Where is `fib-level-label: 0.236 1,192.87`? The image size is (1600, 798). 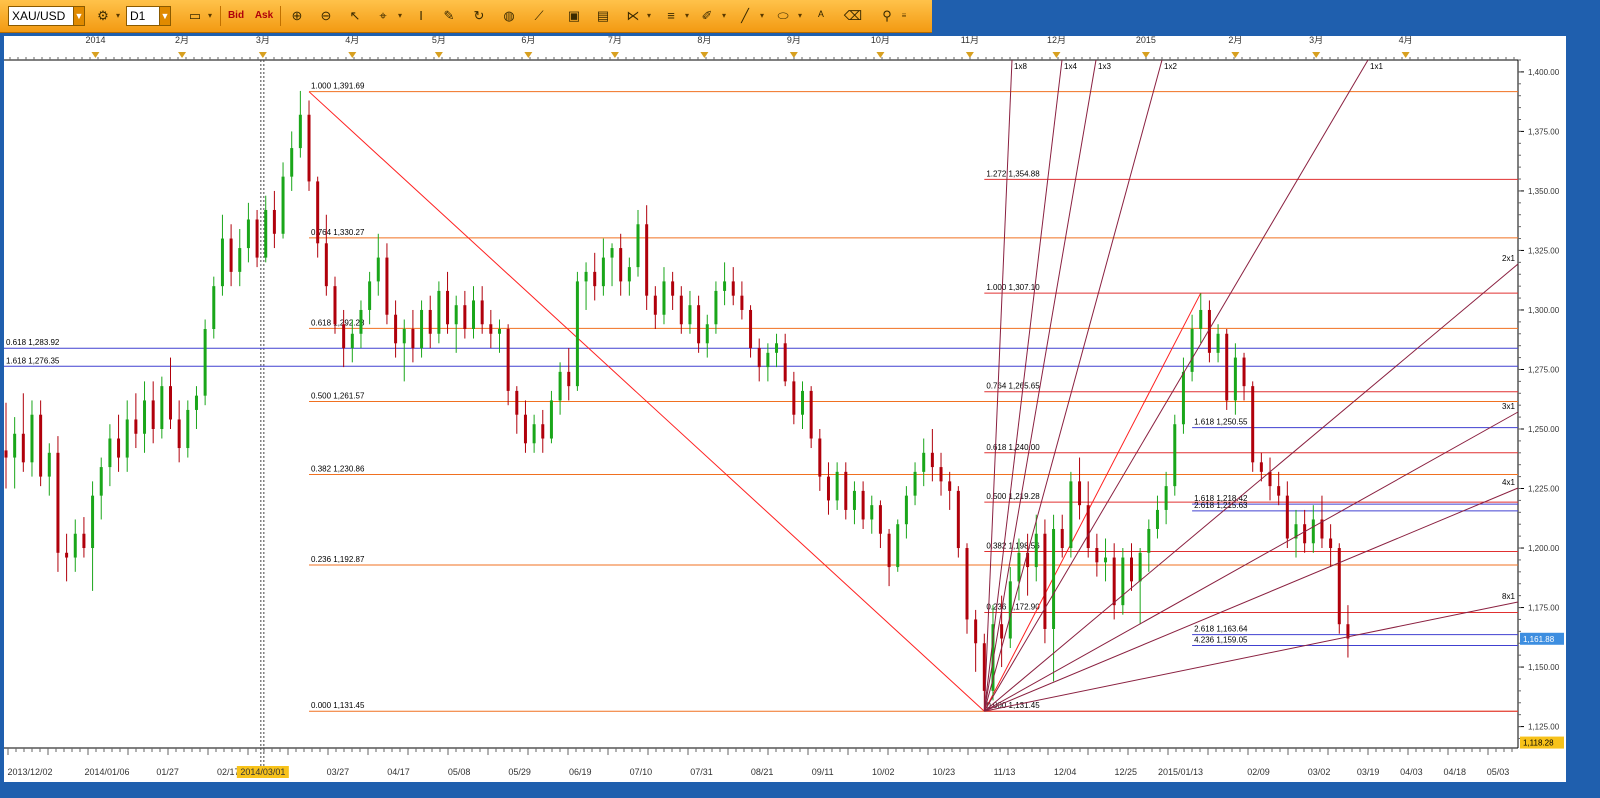
fib-level-label: 0.236 1,192.87 is located at coordinates (338, 559).